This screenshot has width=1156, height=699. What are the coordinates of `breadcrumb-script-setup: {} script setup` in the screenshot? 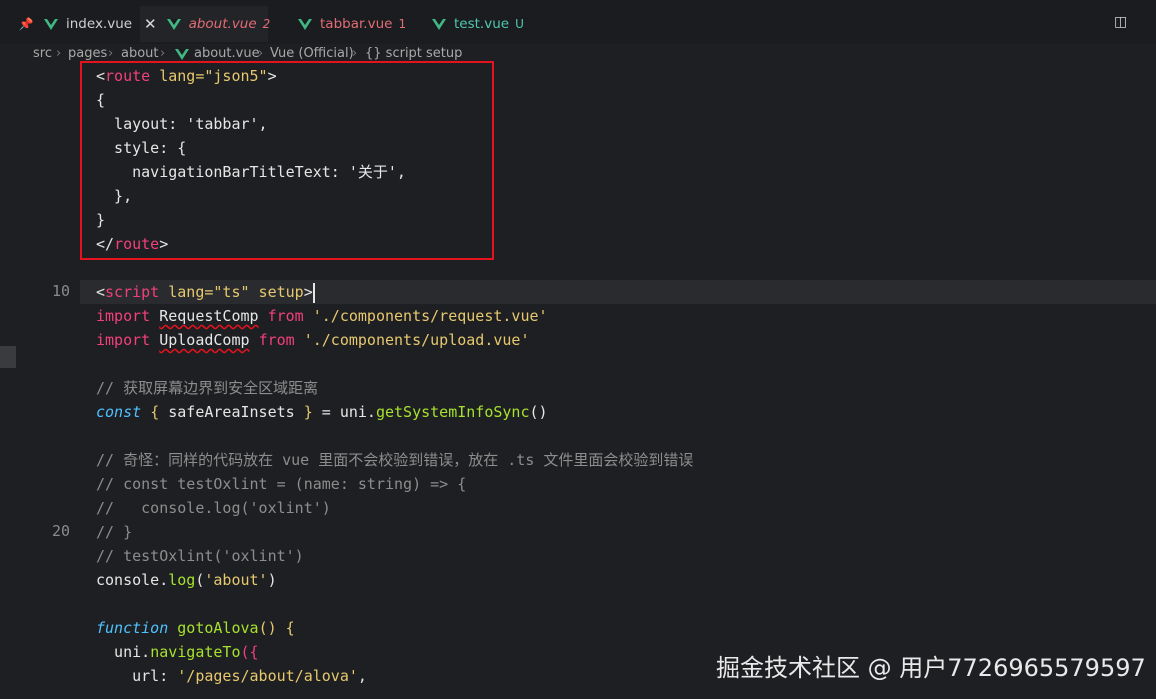 It's located at (413, 53).